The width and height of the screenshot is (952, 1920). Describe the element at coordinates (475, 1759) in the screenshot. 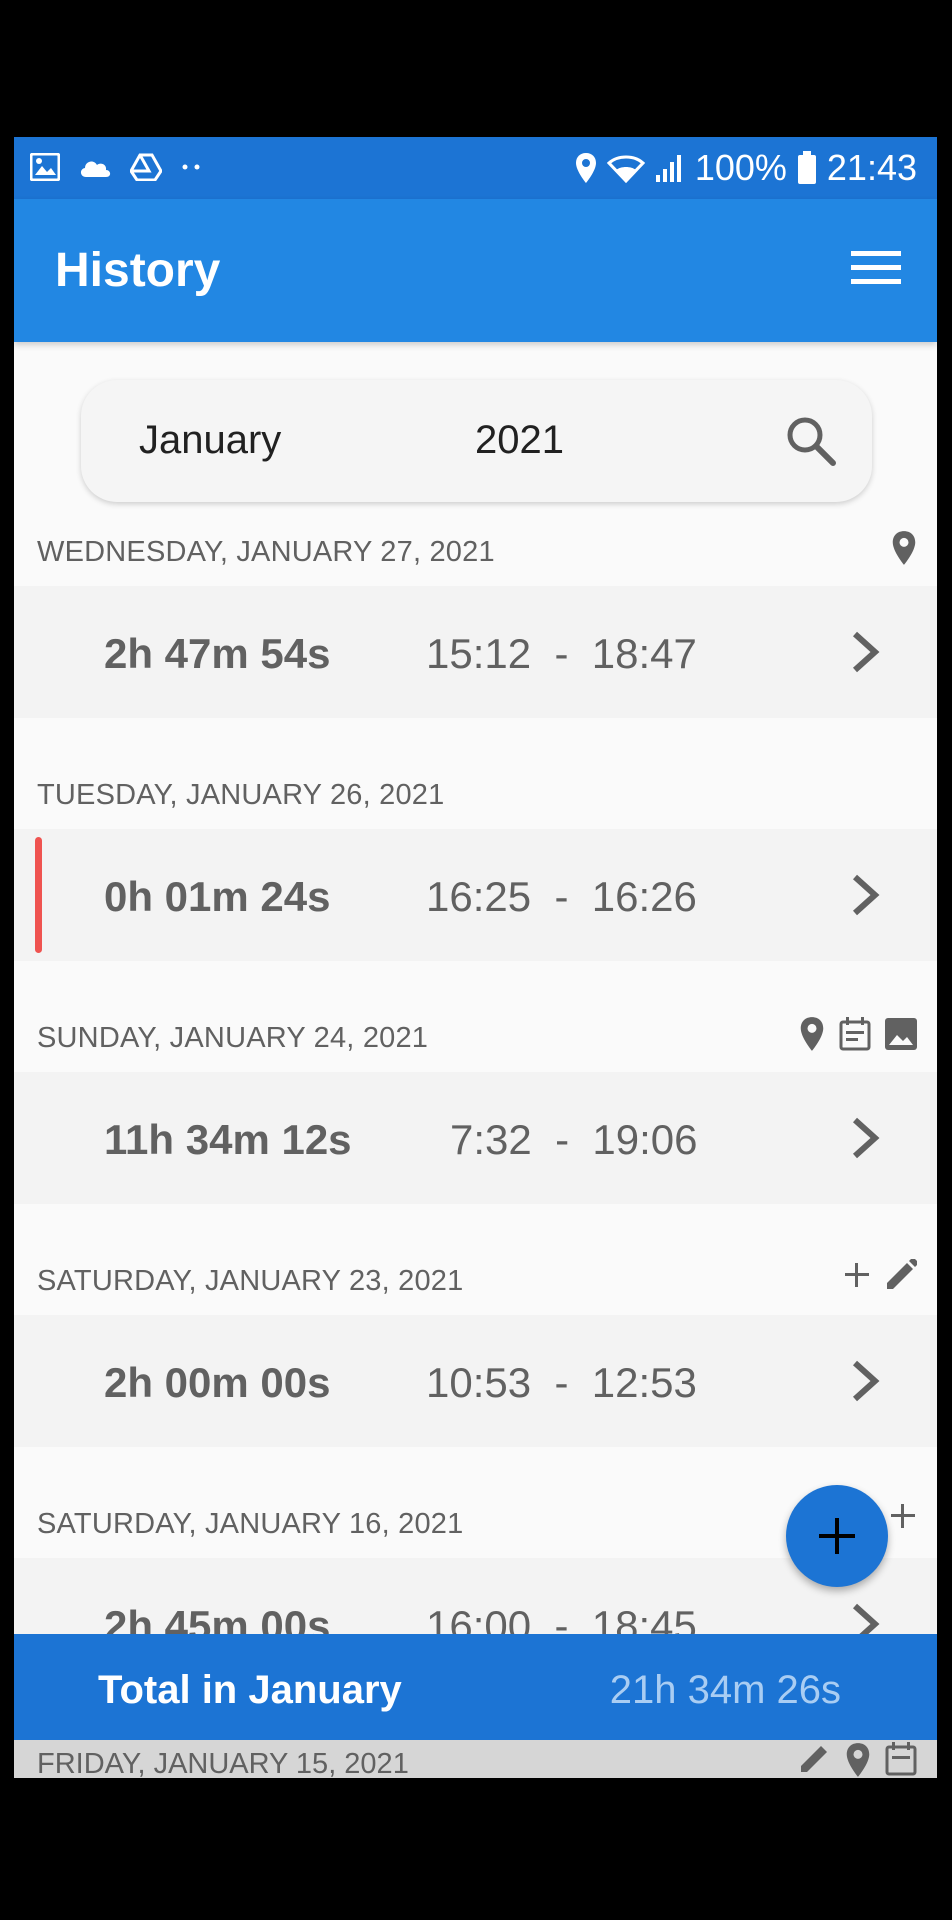

I see `day-header-partial: FRIDAY, JANUARY 15, 2021` at that location.